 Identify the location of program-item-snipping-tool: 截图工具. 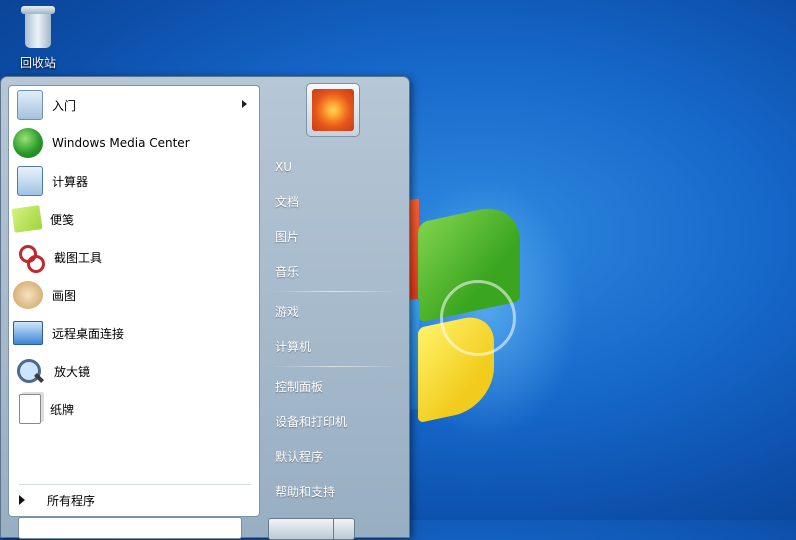
(134, 257).